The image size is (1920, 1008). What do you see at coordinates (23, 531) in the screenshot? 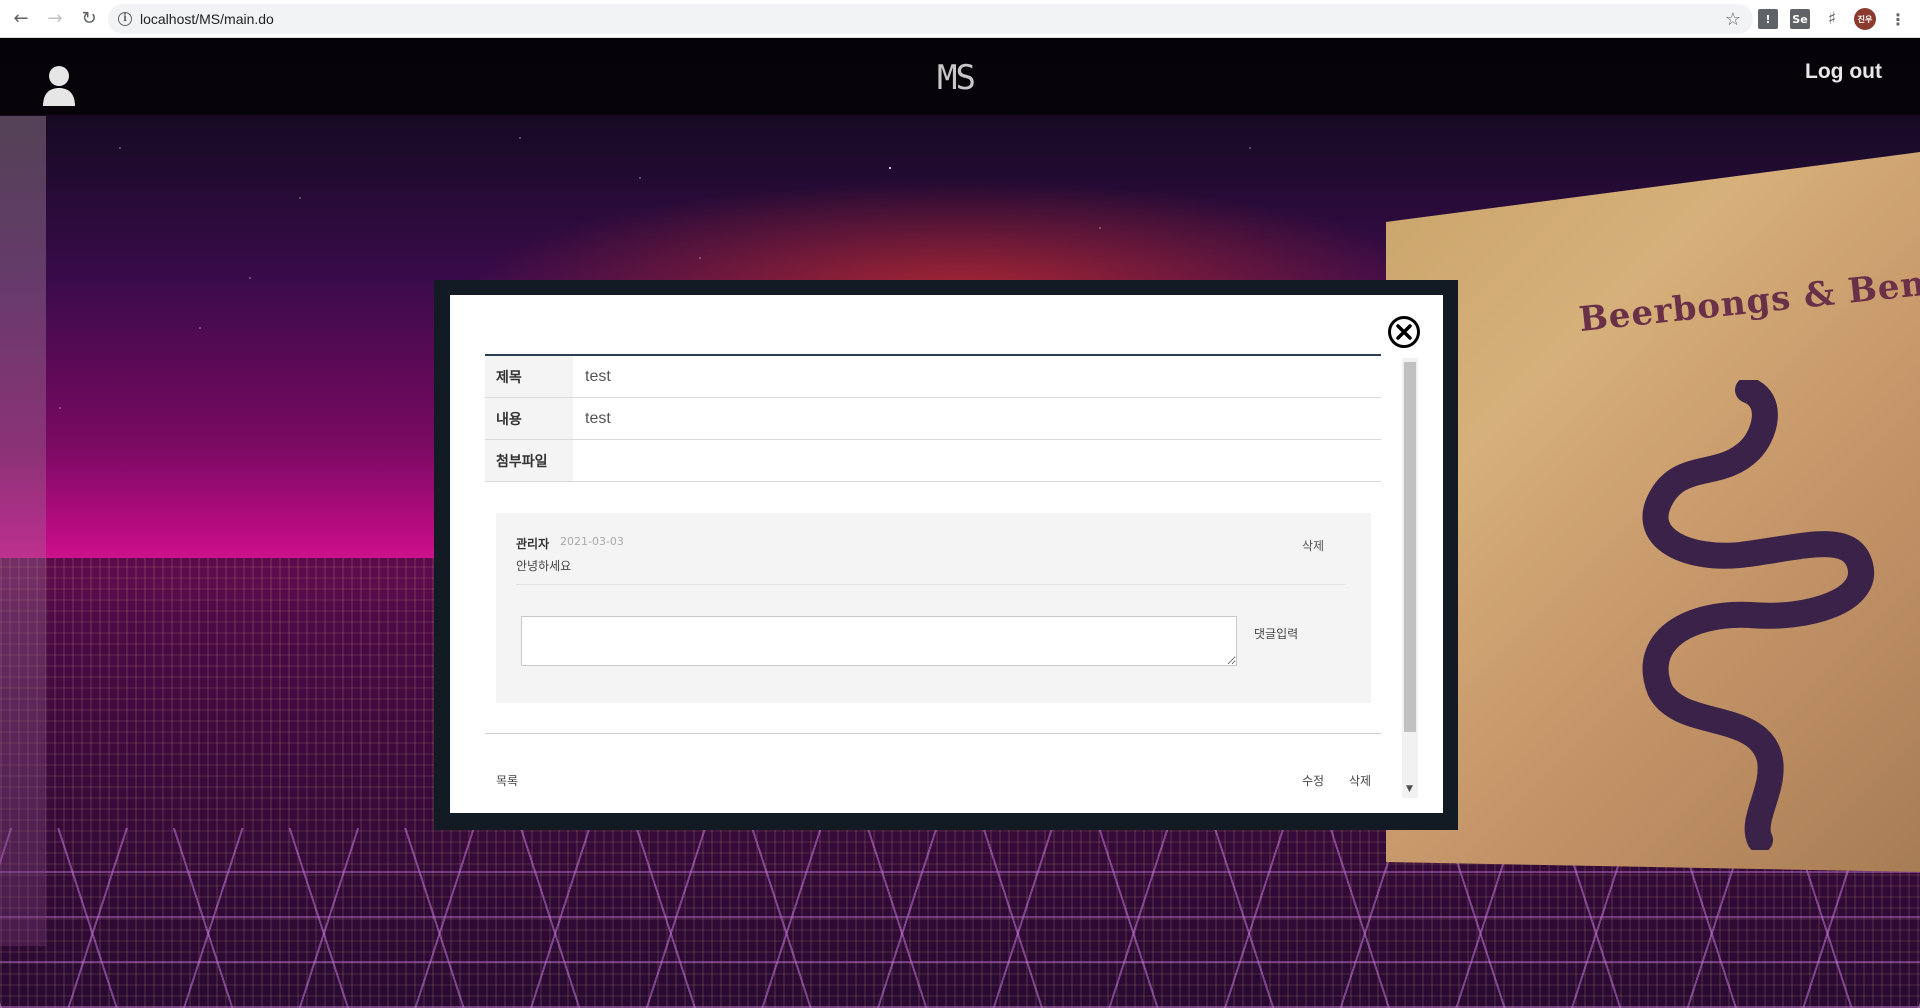
I see `left-side-panel` at bounding box center [23, 531].